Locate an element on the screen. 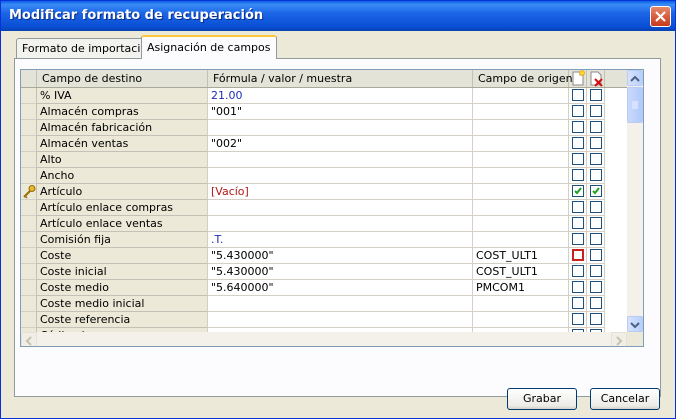 This screenshot has width=676, height=419. cell-formula: [Vacío] is located at coordinates (340, 192).